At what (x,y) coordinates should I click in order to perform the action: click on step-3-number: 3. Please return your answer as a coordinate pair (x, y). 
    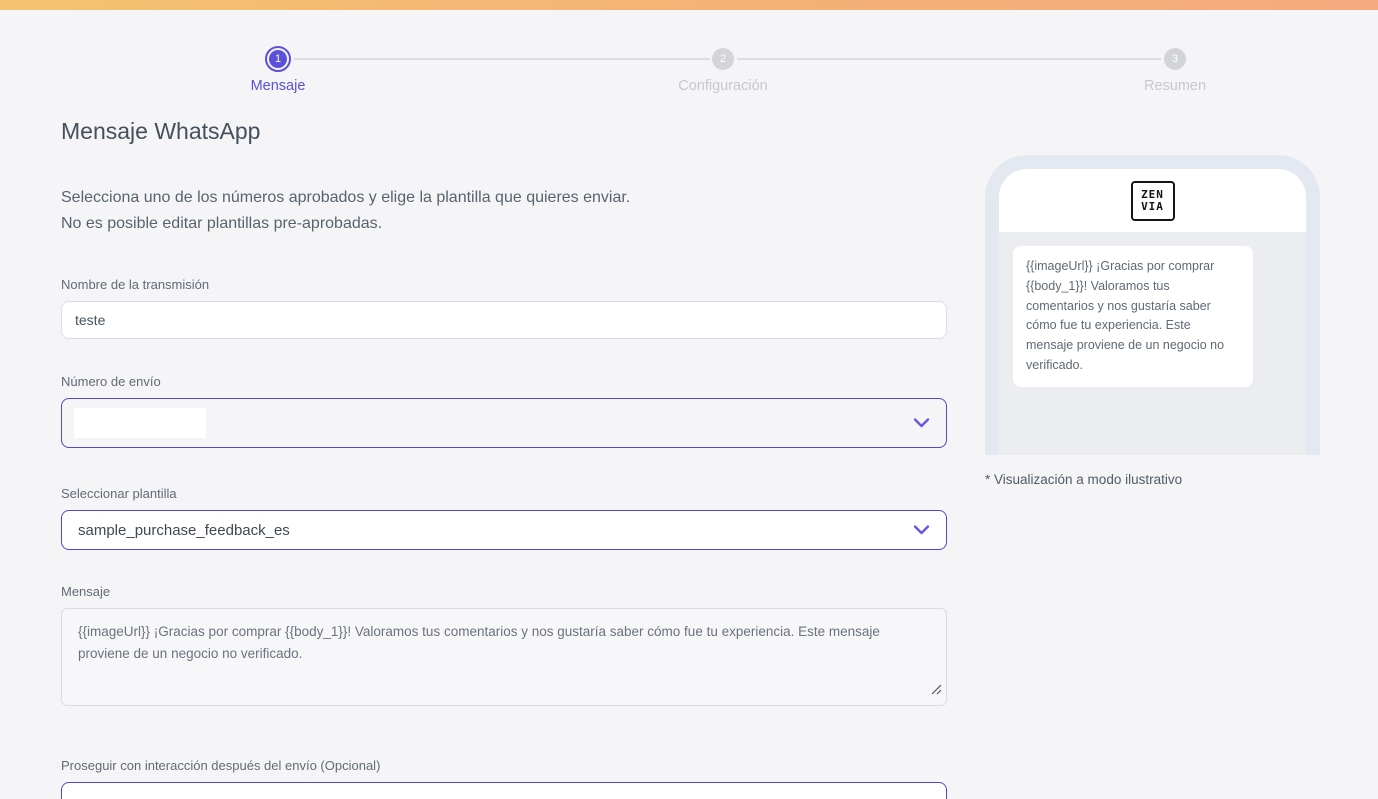
    Looking at the image, I should click on (1175, 59).